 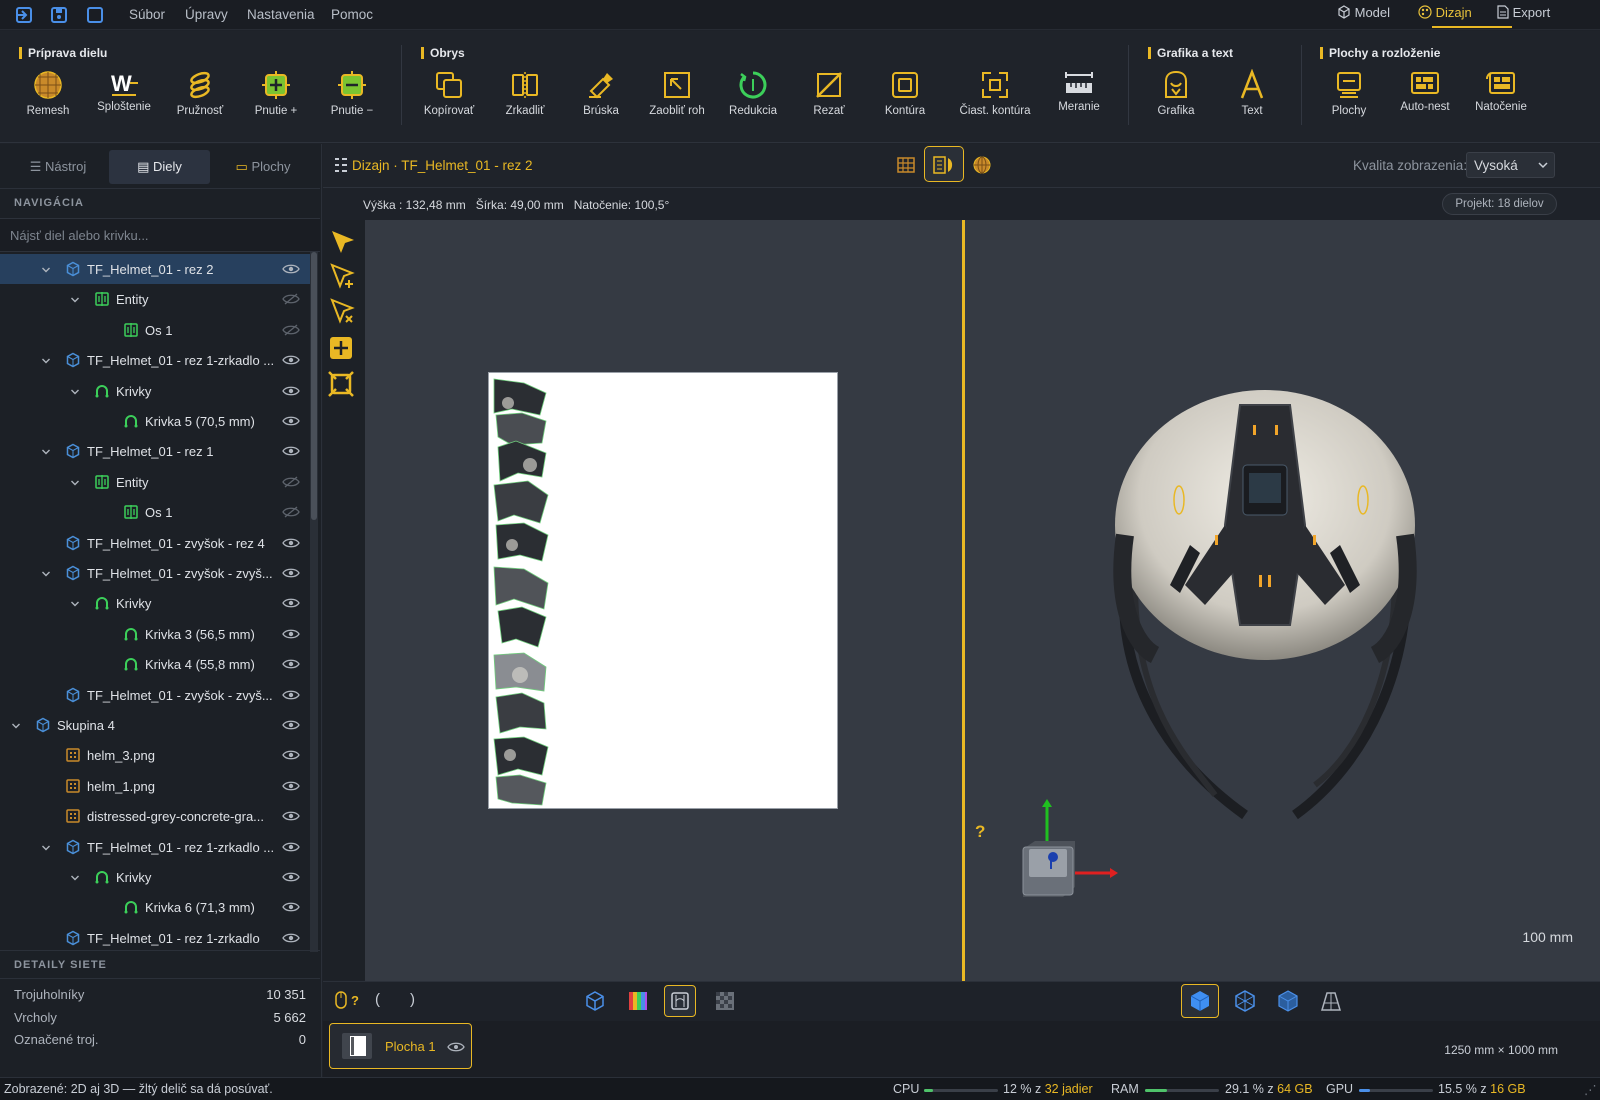 I want to click on tree-row: helm_3.png, so click(x=156, y=755).